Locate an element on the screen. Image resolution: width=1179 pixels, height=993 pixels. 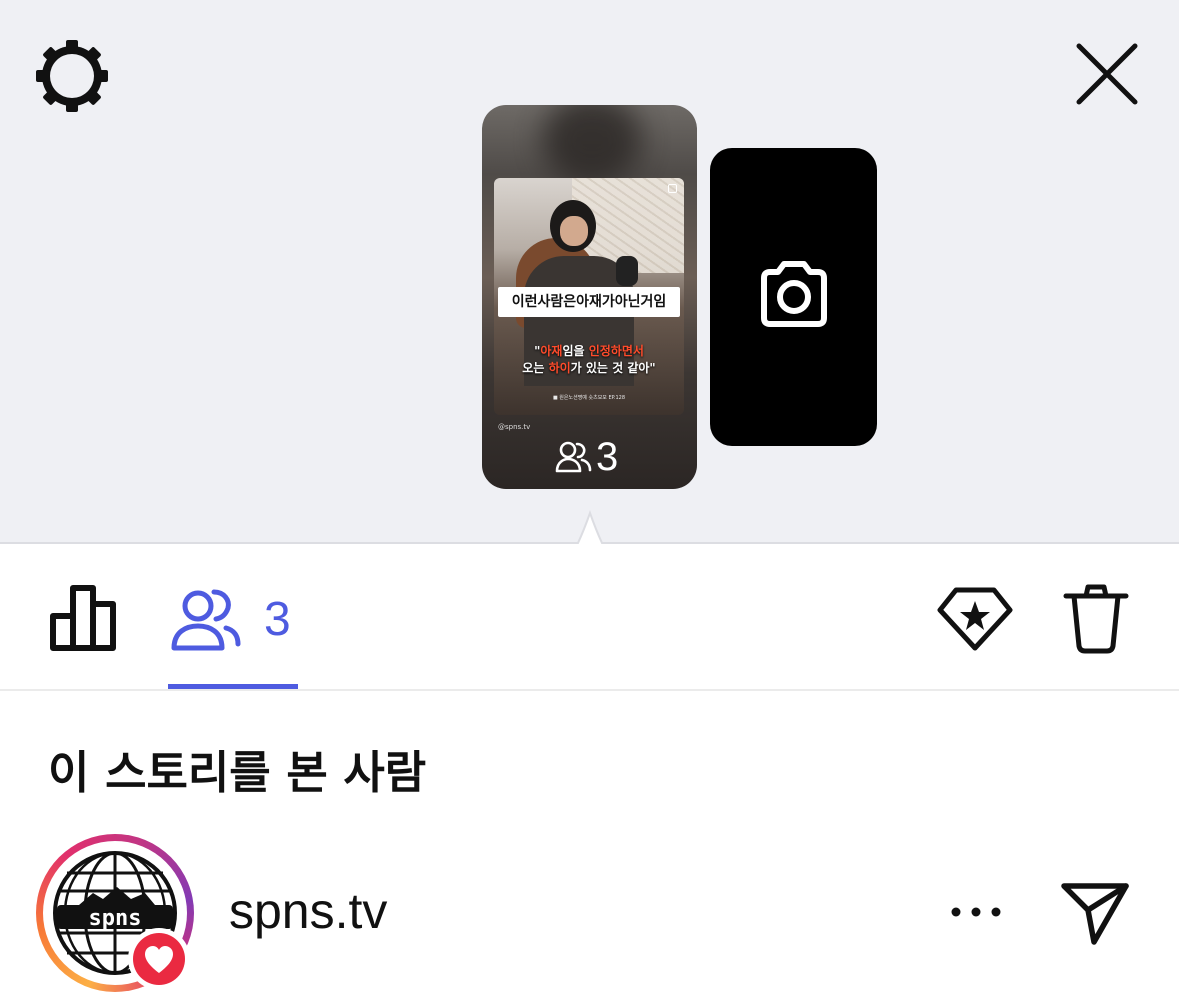
story-caption: 이런사람은아재가아닌거임 is located at coordinates (589, 302).